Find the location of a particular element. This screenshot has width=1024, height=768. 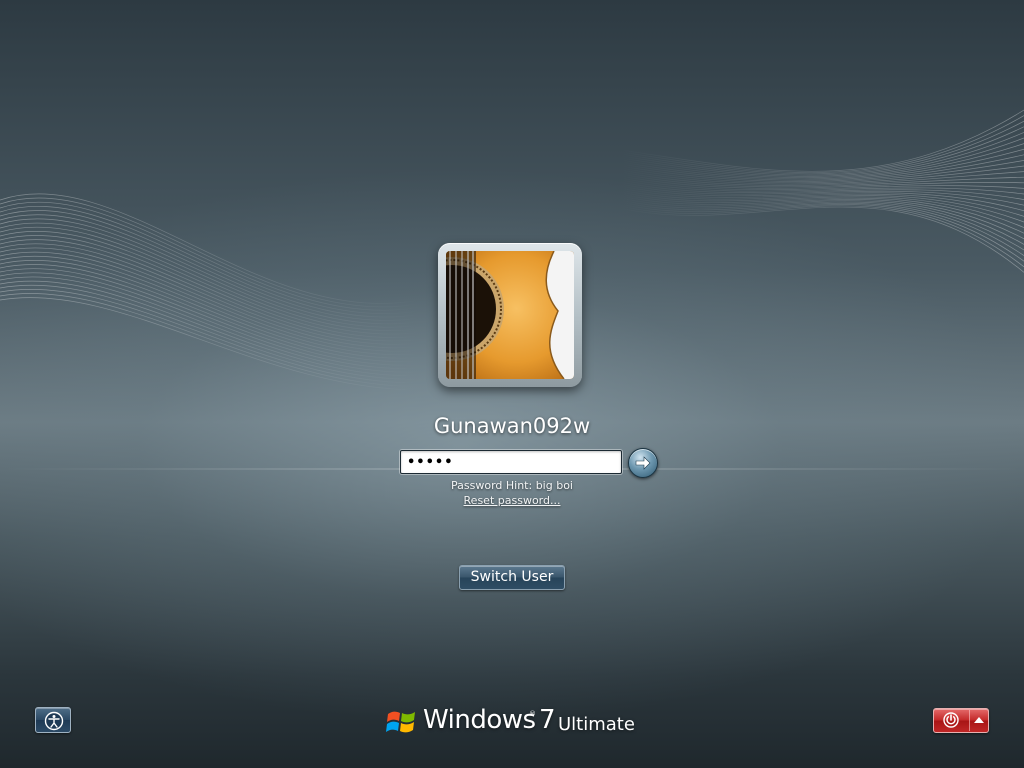

user-name: Gunawan092w is located at coordinates (512, 426).